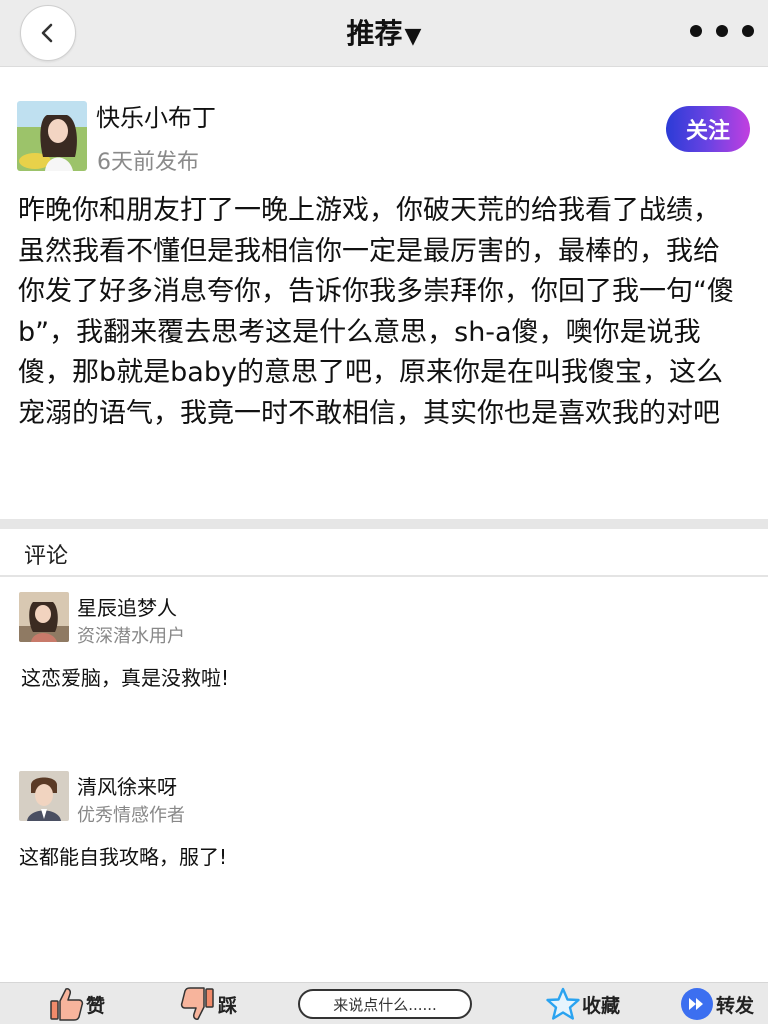 This screenshot has width=768, height=1024. Describe the element at coordinates (127, 785) in the screenshot. I see `commenter-name: 清风徐来呀` at that location.